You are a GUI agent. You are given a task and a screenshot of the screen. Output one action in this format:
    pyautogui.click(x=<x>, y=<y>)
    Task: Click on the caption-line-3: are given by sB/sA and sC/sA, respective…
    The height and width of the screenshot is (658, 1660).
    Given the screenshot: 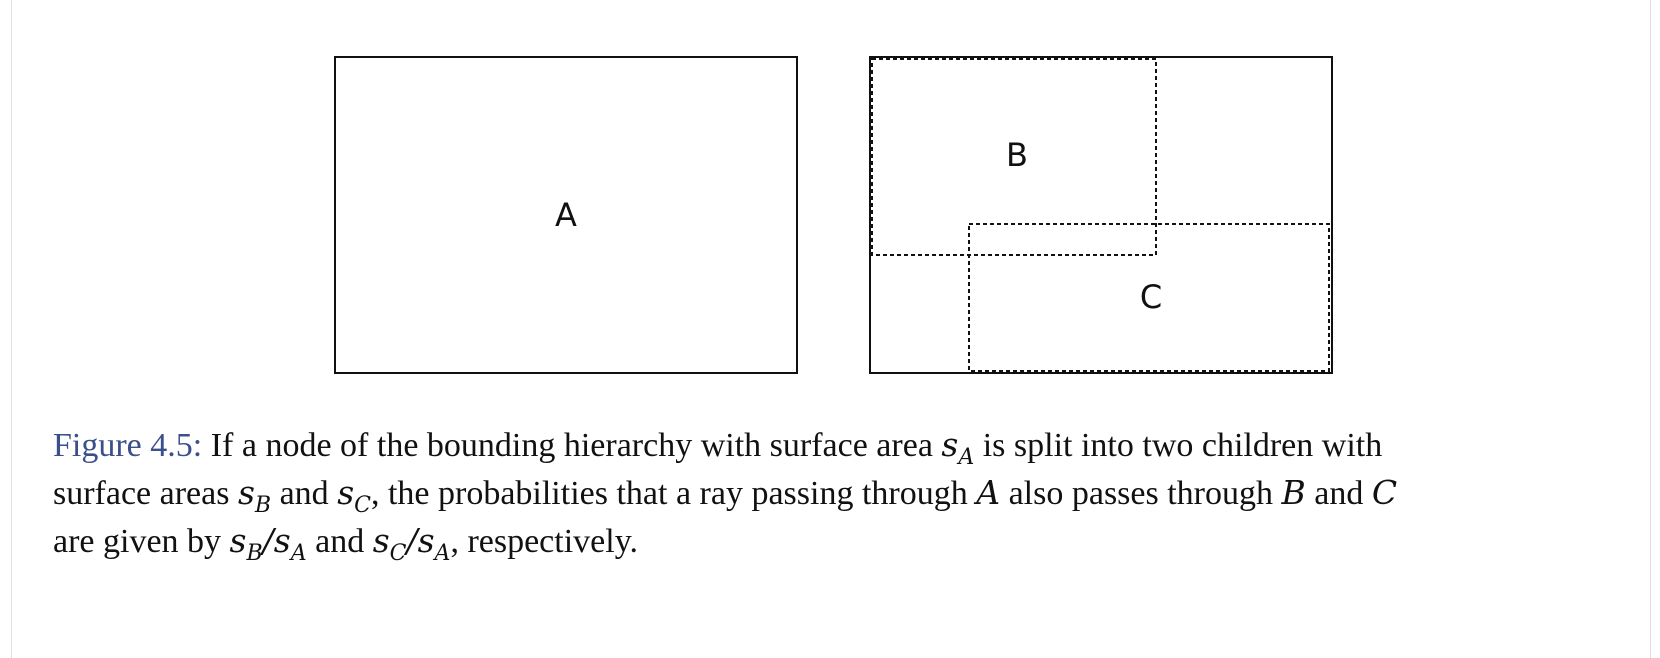 What is the action you would take?
    pyautogui.click(x=833, y=541)
    